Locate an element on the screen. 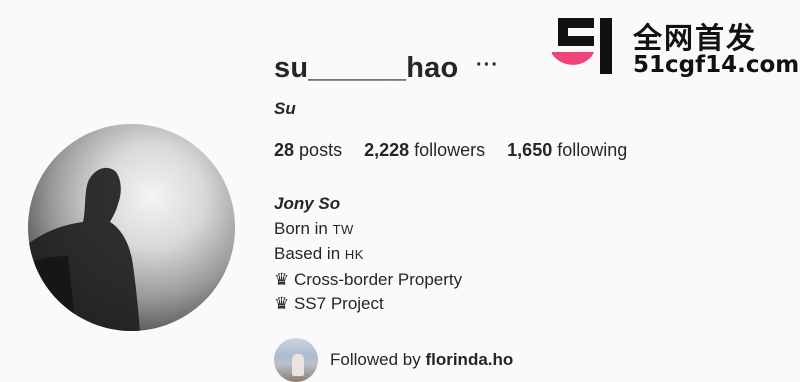 This screenshot has height=382, width=800. profile-avatar is located at coordinates (131, 227).